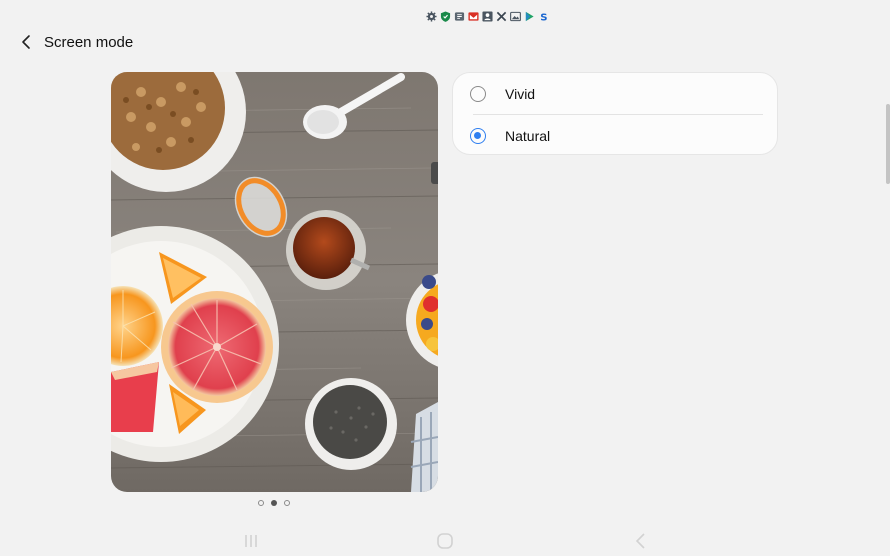  I want to click on samsung-pay-icon: S, so click(543, 17).